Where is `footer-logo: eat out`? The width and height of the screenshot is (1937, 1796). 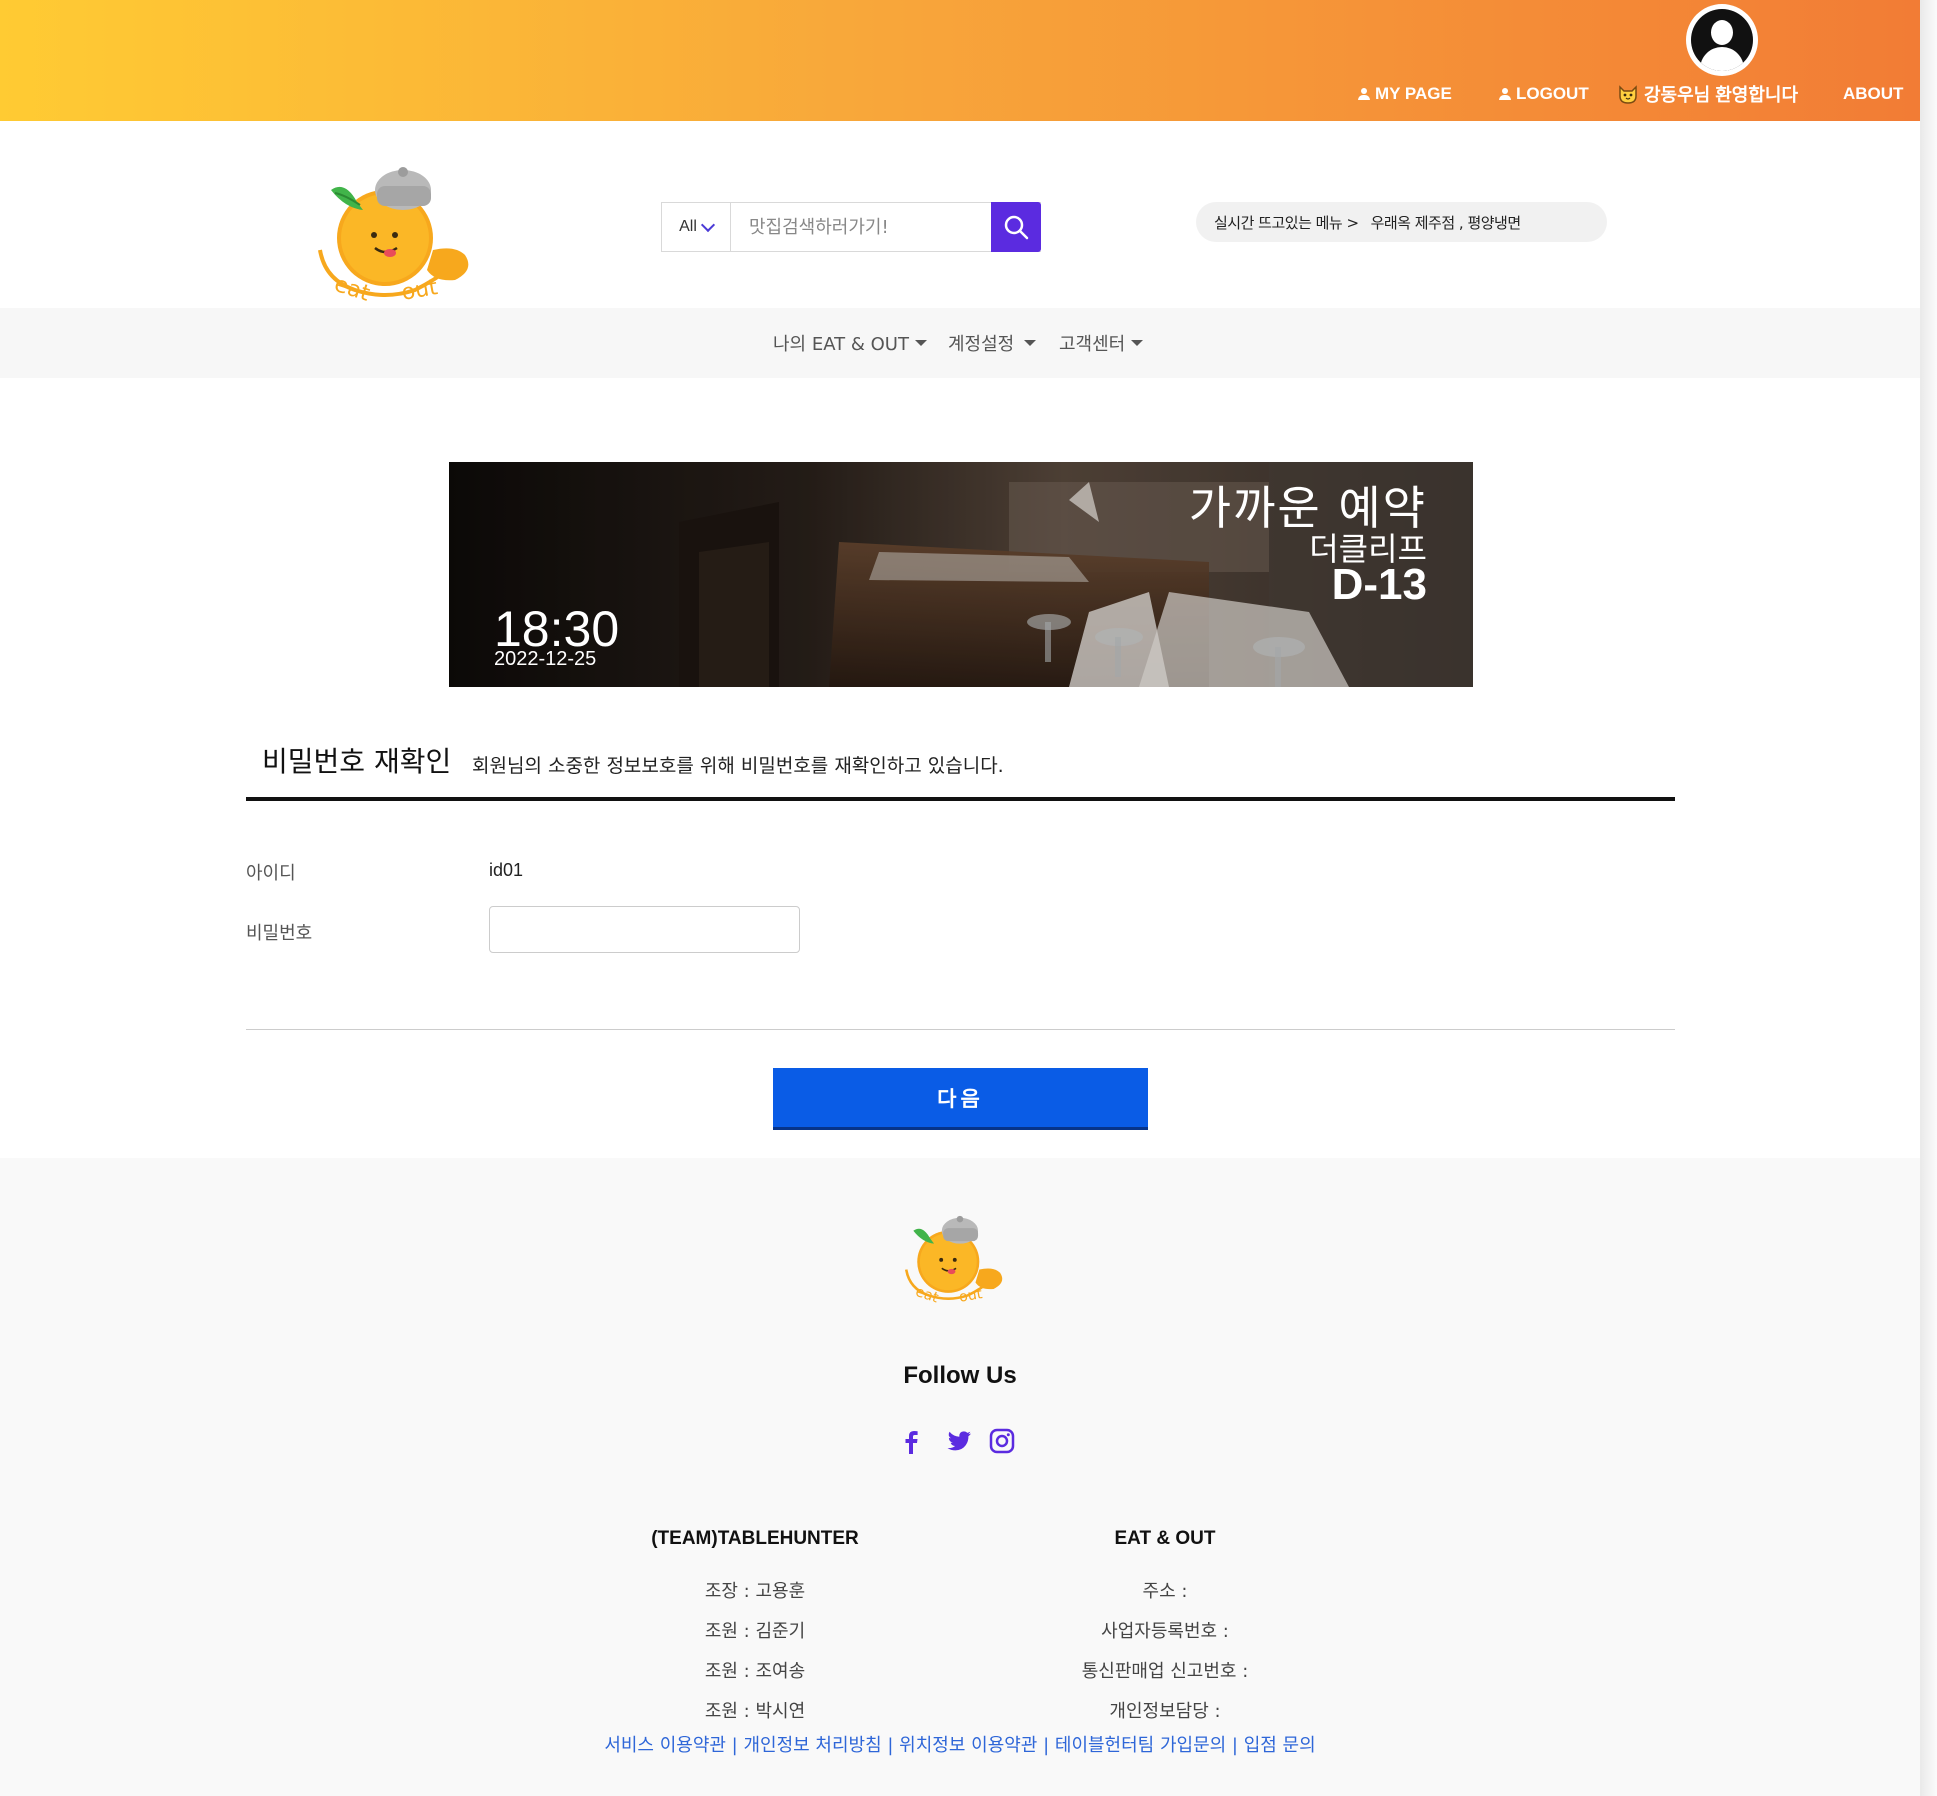 footer-logo: eat out is located at coordinates (958, 1255).